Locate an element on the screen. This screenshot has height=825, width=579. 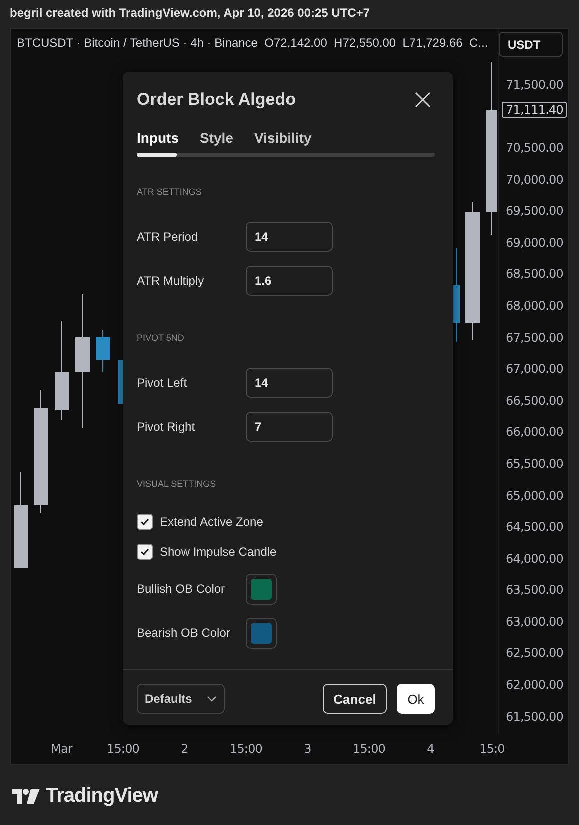
price-label: 68,000.00 is located at coordinates (534, 305).